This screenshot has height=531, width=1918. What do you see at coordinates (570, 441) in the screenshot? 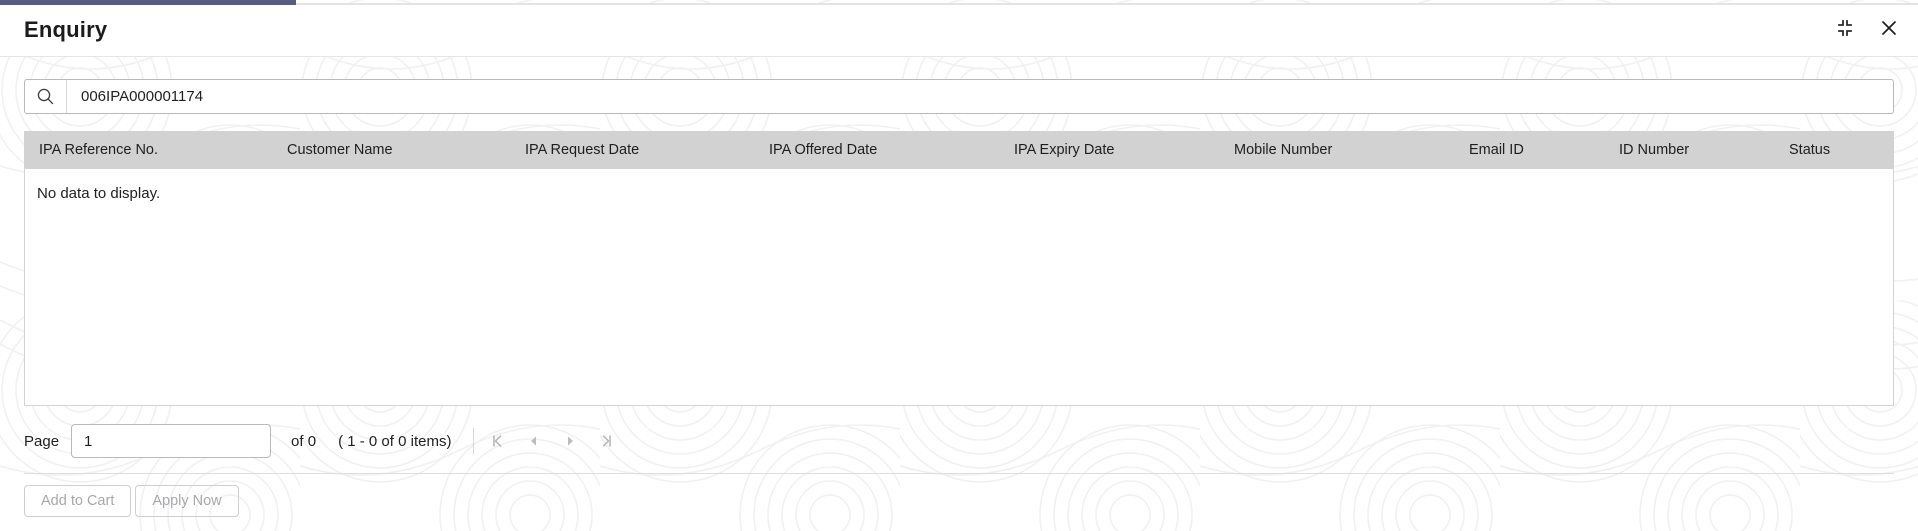
I see `next-page-icon` at bounding box center [570, 441].